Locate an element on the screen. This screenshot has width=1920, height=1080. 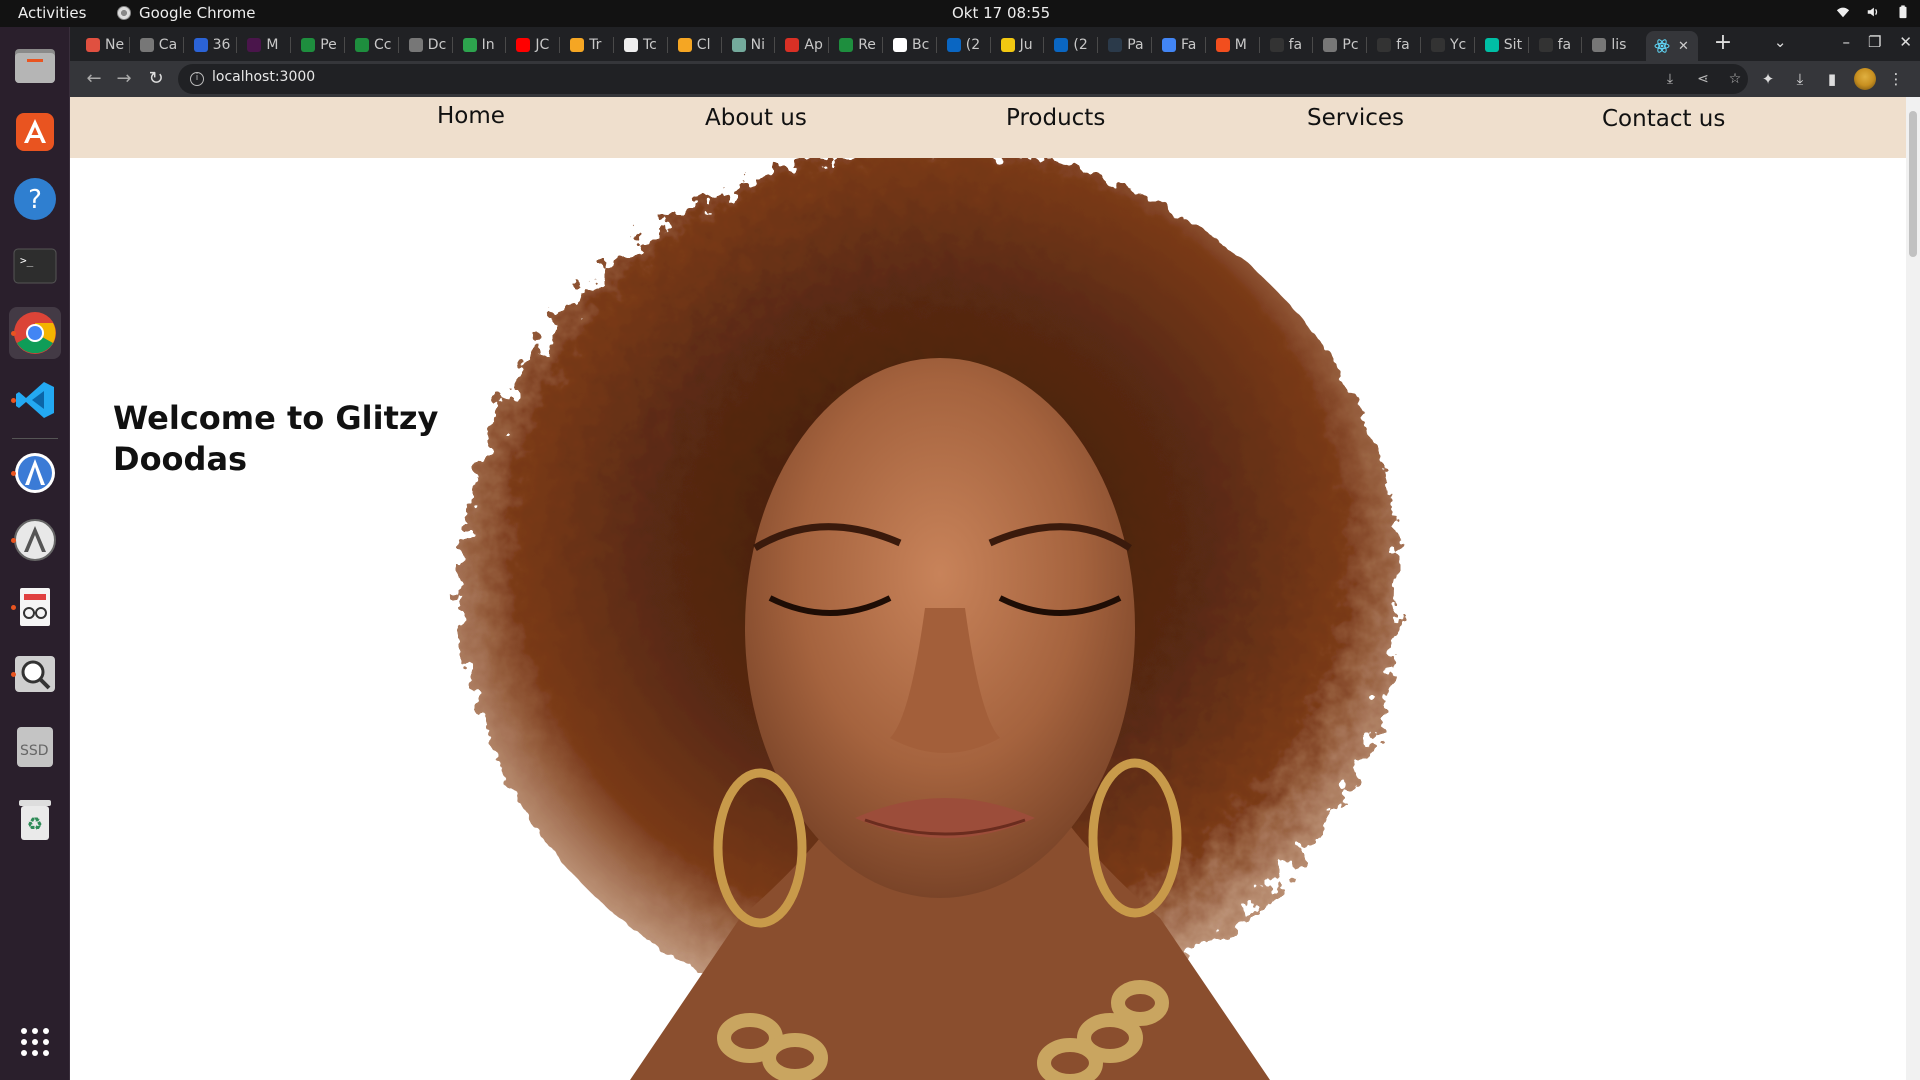
dock-vscode is located at coordinates (35, 400).